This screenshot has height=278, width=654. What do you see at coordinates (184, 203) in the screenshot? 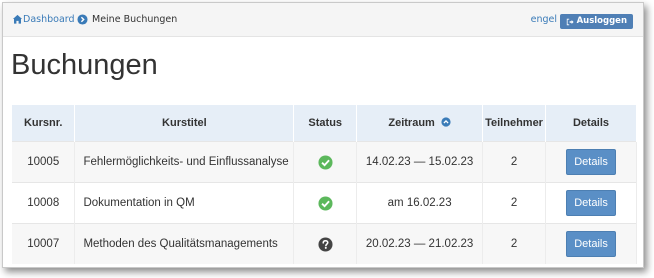
I see `cell-kurstitel: Dokumentation in QM` at bounding box center [184, 203].